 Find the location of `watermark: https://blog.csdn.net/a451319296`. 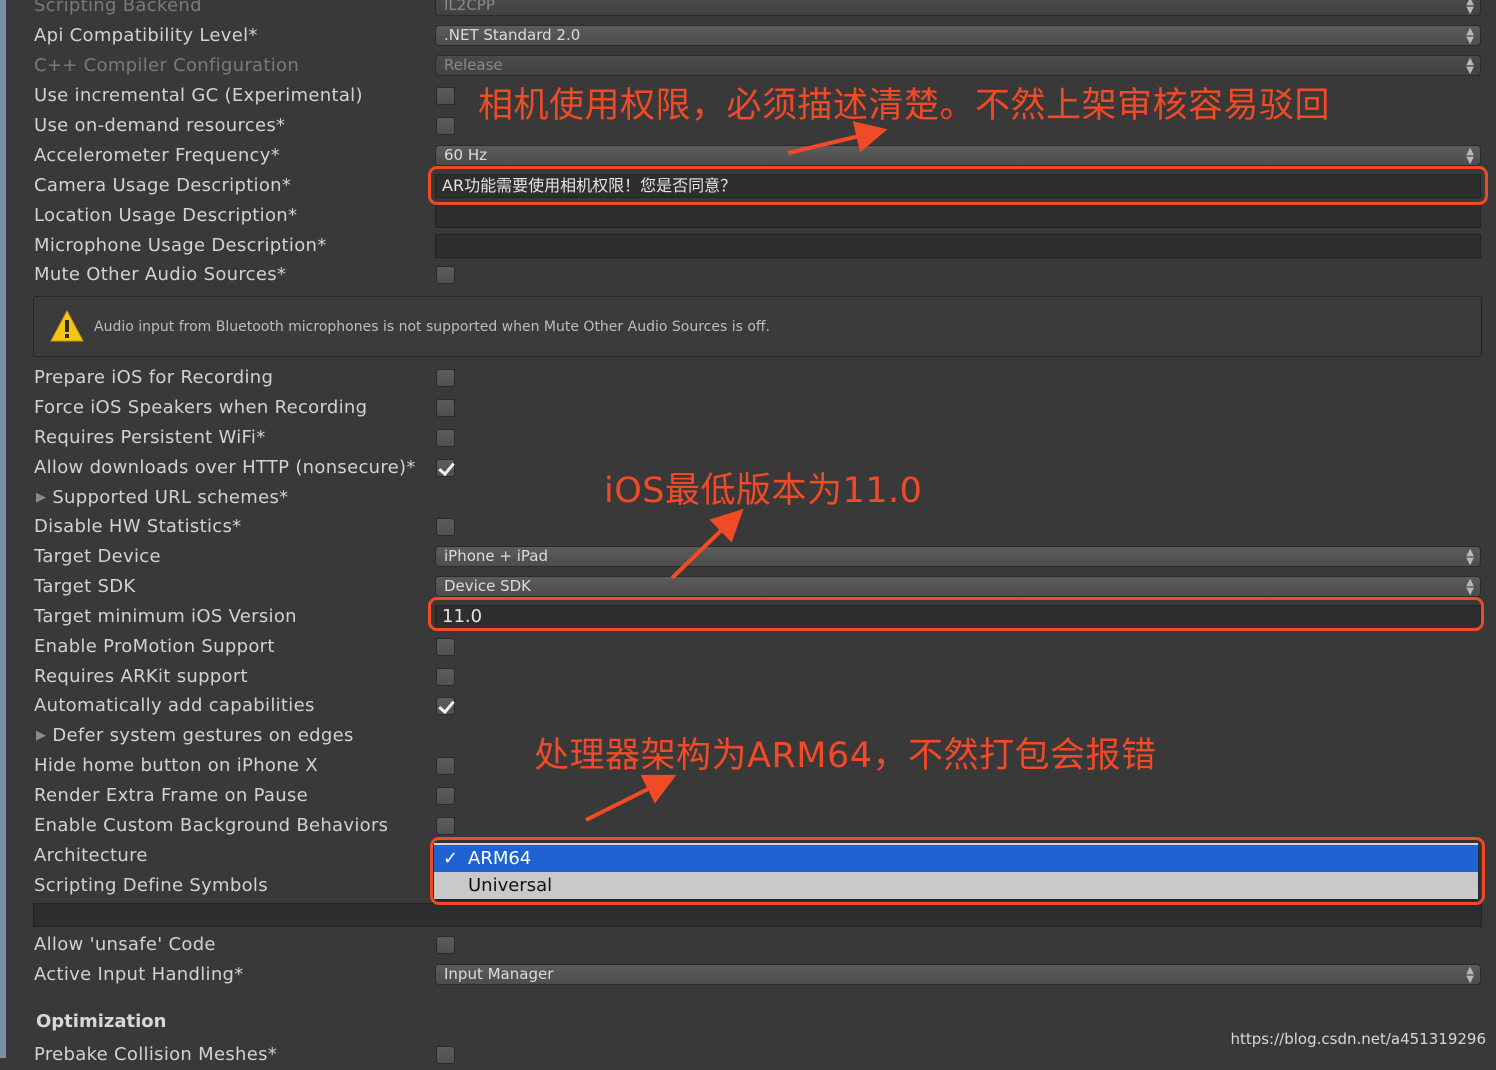

watermark: https://blog.csdn.net/a451319296 is located at coordinates (1358, 1039).